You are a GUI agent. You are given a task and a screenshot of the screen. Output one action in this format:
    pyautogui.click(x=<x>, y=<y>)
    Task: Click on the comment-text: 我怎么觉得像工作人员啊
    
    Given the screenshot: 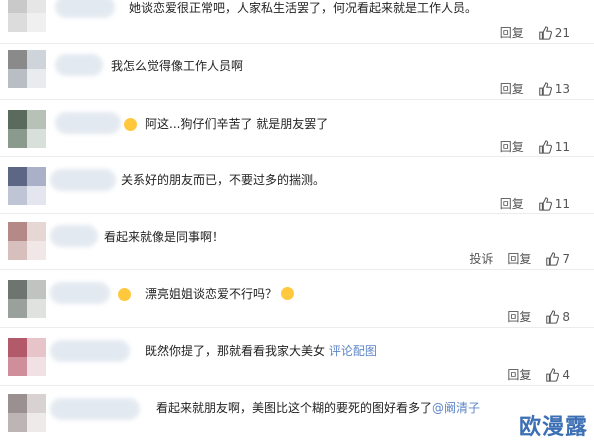 What is the action you would take?
    pyautogui.click(x=177, y=66)
    